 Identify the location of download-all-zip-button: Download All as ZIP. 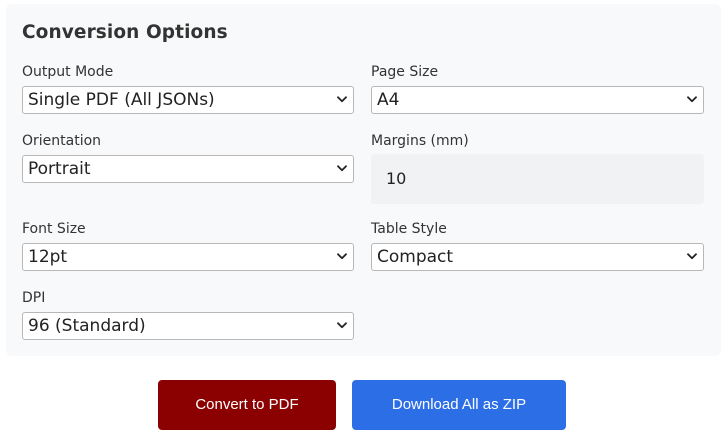
(459, 405).